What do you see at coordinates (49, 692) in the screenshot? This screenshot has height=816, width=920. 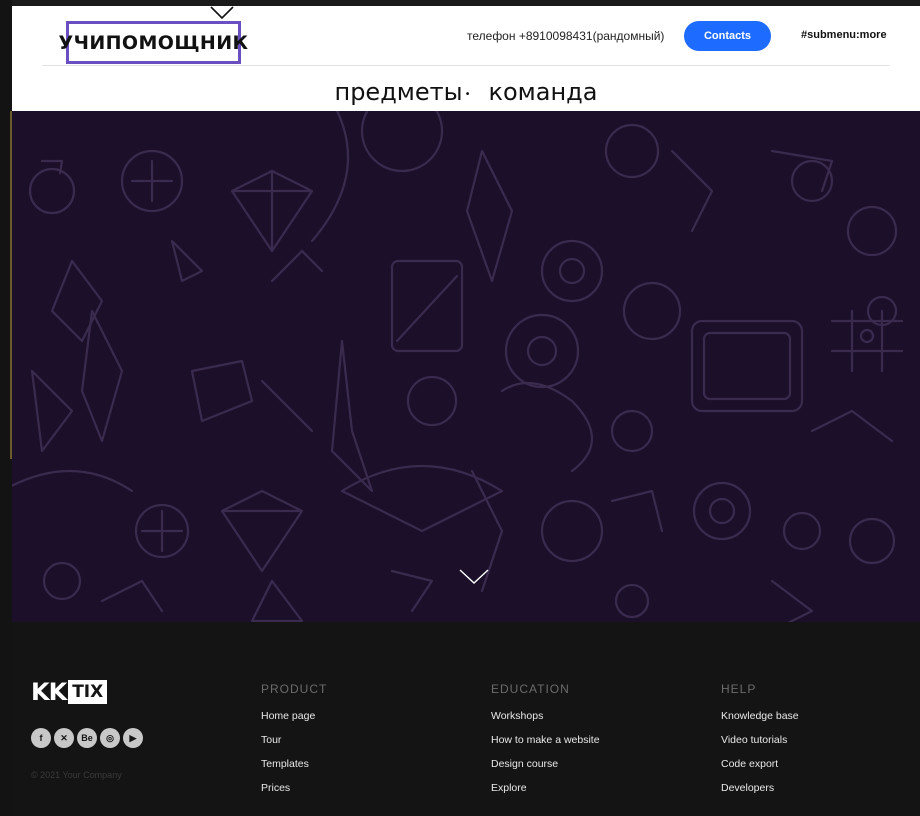 I see `brand-logo-part: KK` at bounding box center [49, 692].